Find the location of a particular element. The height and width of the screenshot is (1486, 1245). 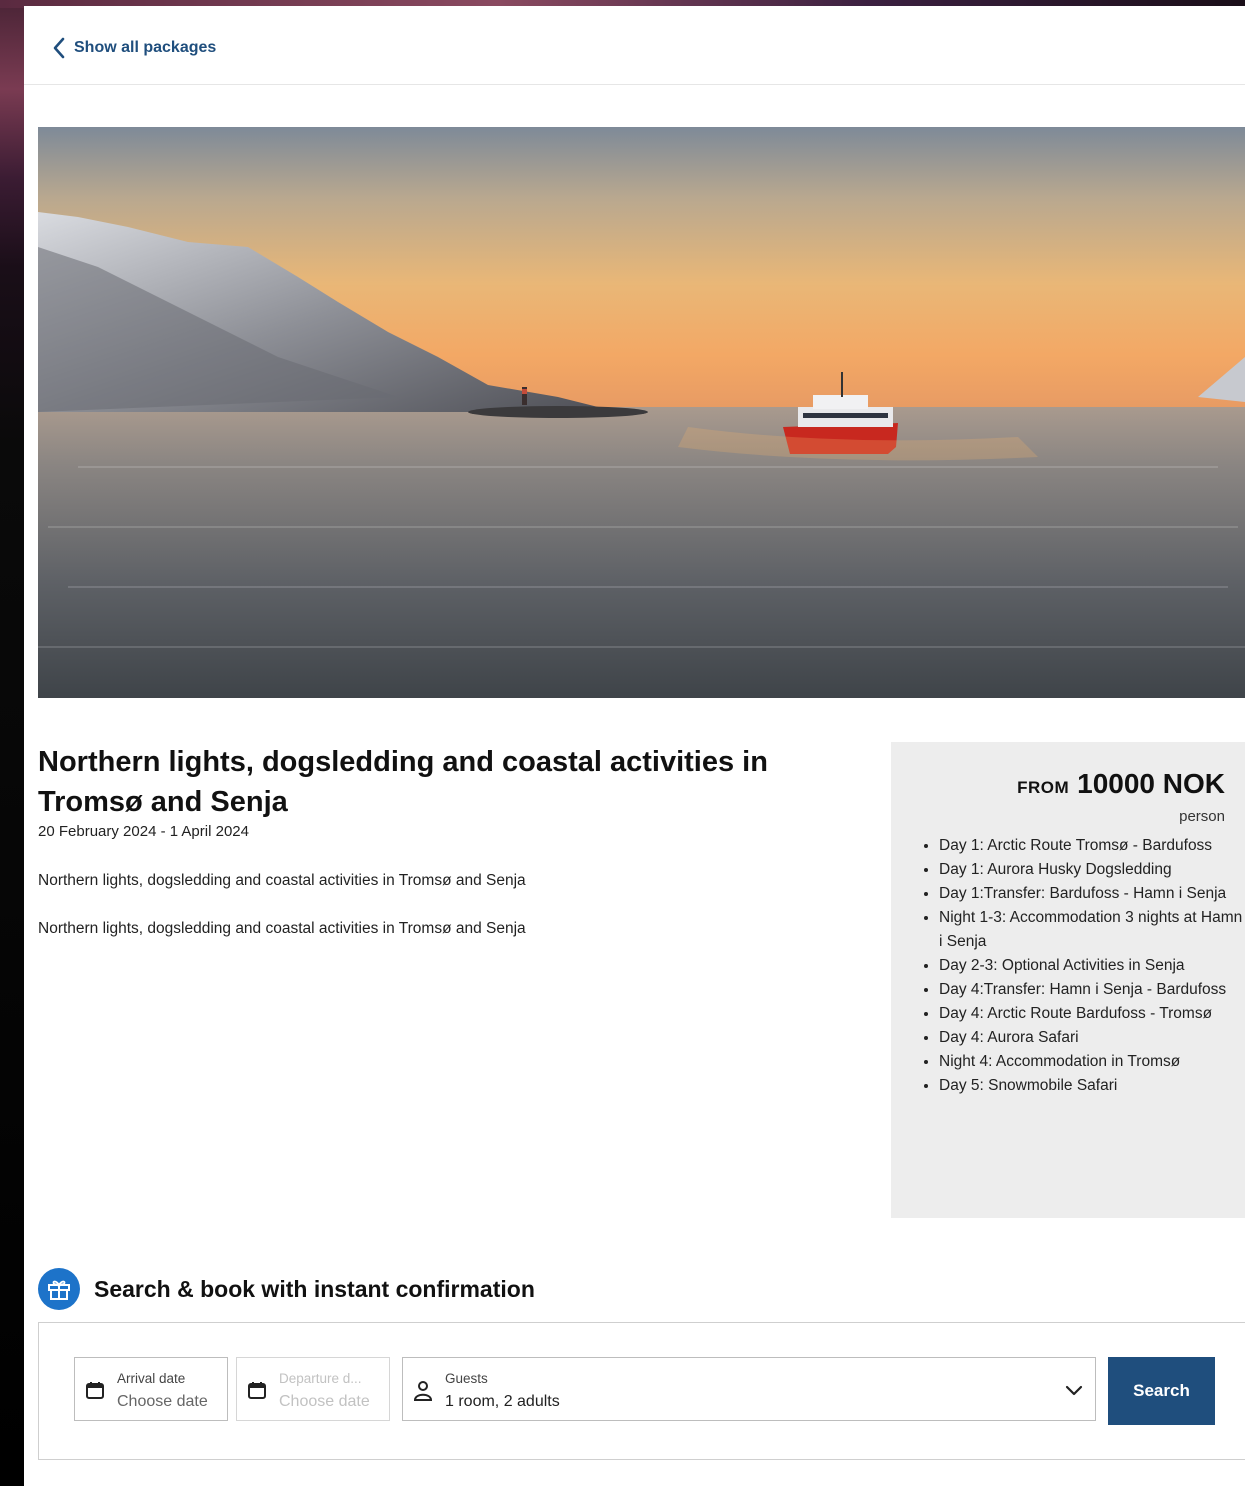

itinerary-item: Day 4: Arctic Route Bardufoss - Tromsø is located at coordinates (1091, 1014).